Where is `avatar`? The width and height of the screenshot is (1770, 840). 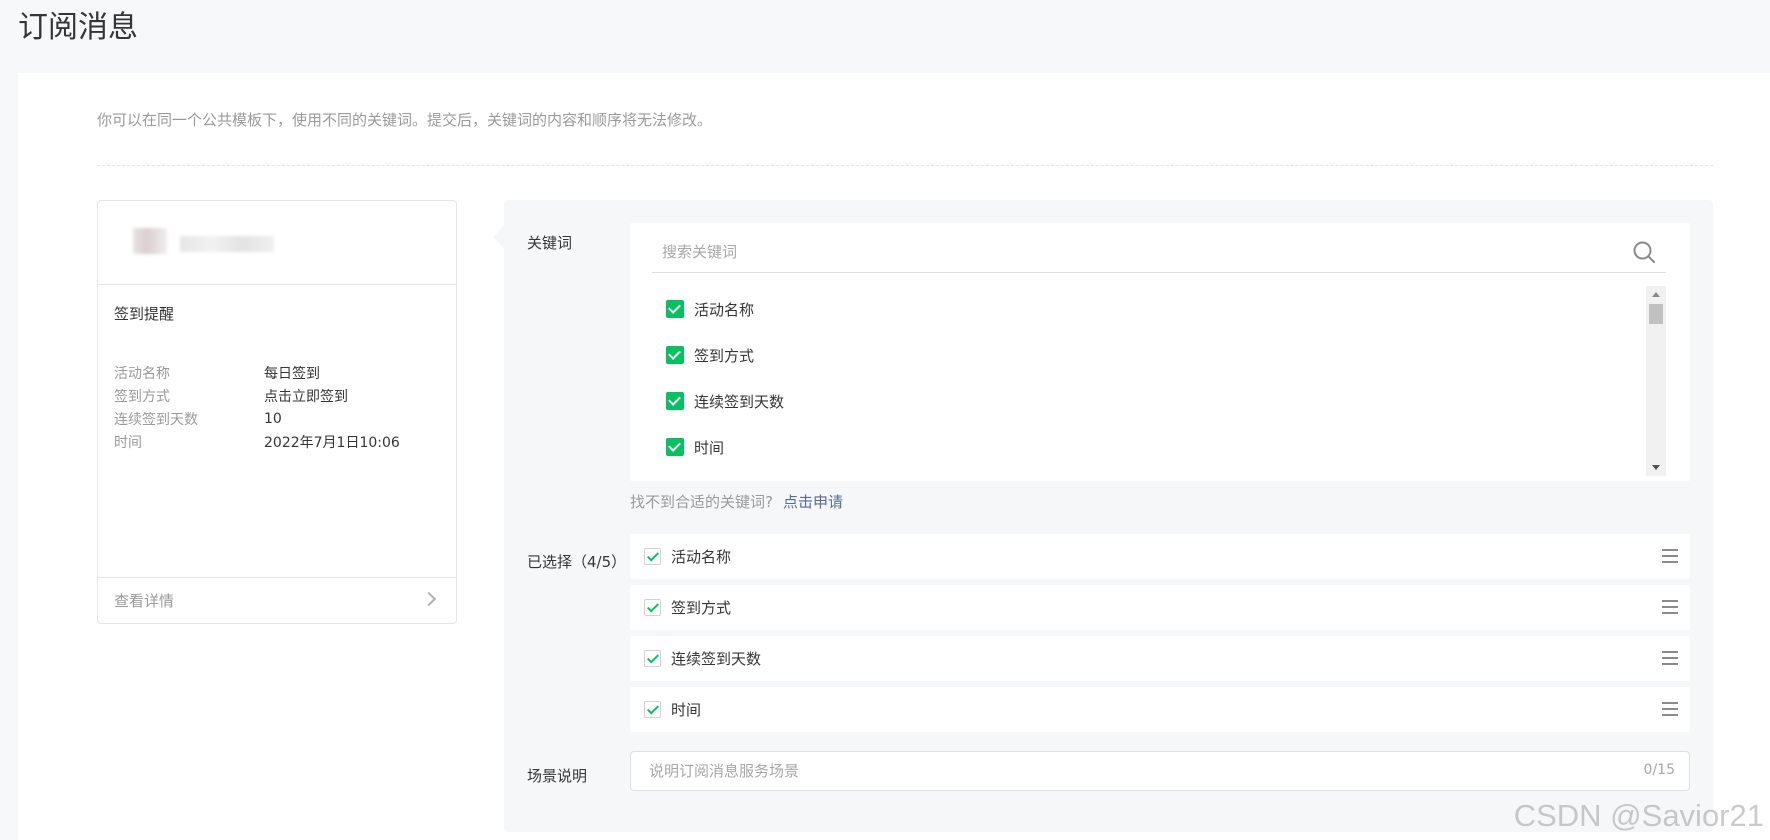 avatar is located at coordinates (150, 241).